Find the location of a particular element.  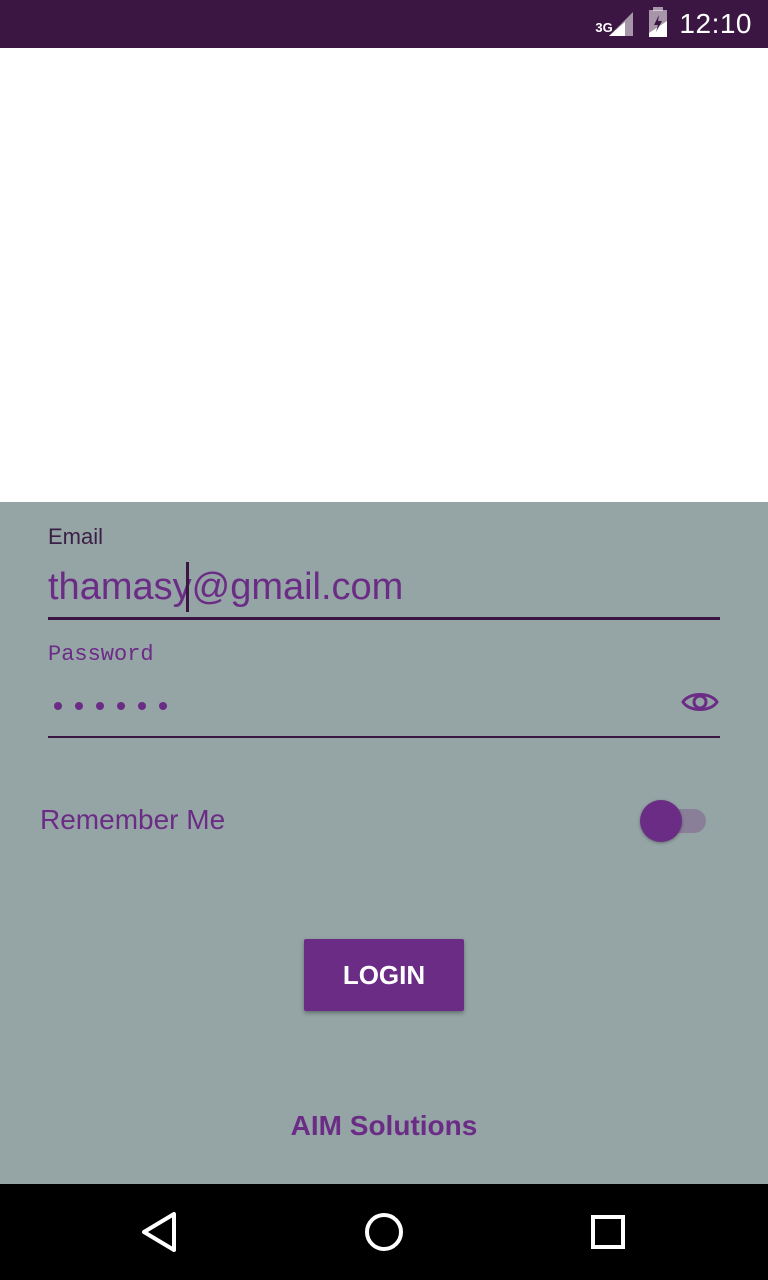

network-type-label: 3G is located at coordinates (604, 27).